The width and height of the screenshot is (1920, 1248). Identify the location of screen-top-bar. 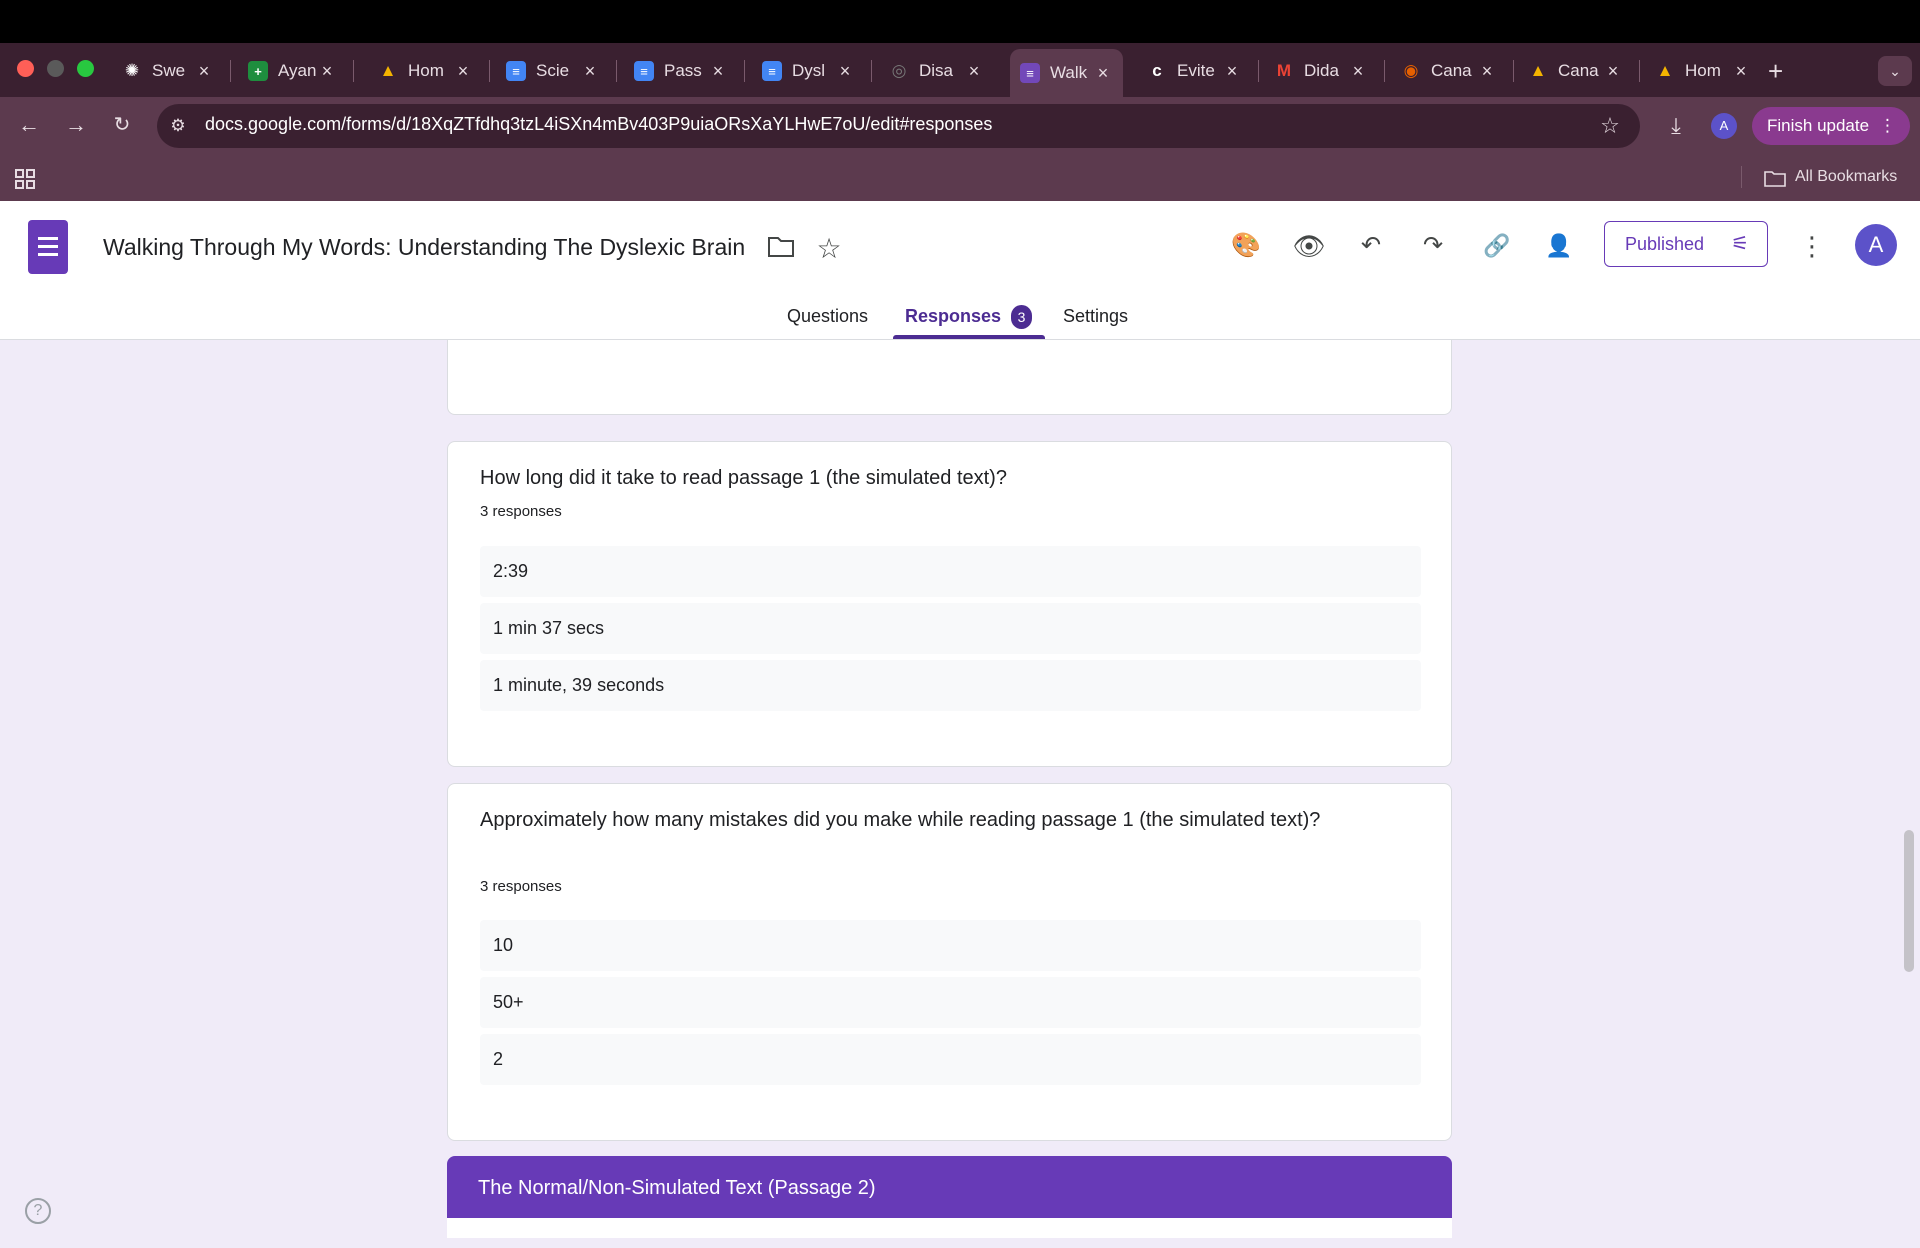
(960, 21).